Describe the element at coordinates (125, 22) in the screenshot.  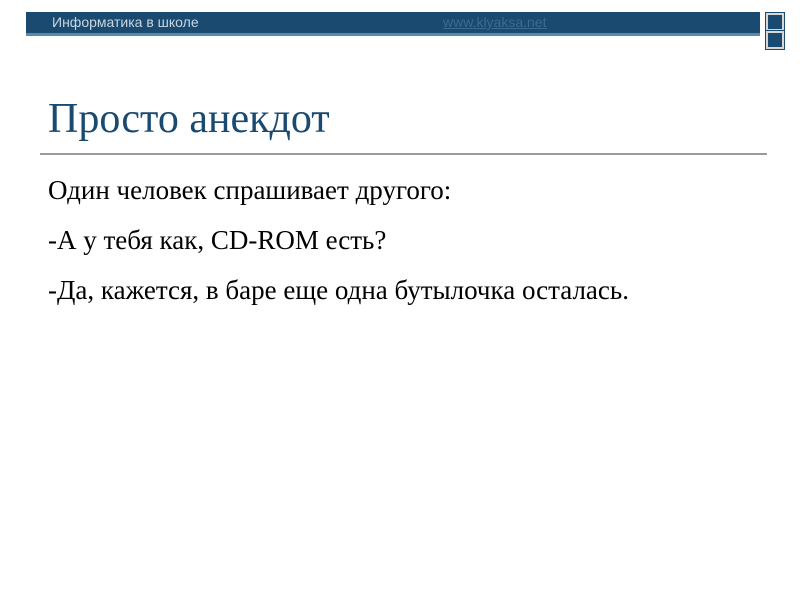
I see `course-name: Информатика в школе` at that location.